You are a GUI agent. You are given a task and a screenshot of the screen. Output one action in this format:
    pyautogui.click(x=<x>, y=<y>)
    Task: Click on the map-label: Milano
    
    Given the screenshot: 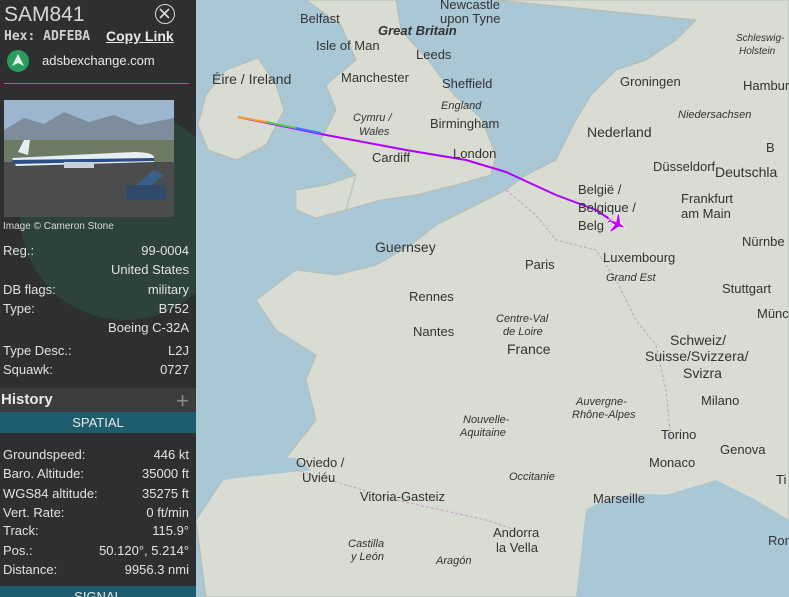 What is the action you would take?
    pyautogui.click(x=720, y=400)
    